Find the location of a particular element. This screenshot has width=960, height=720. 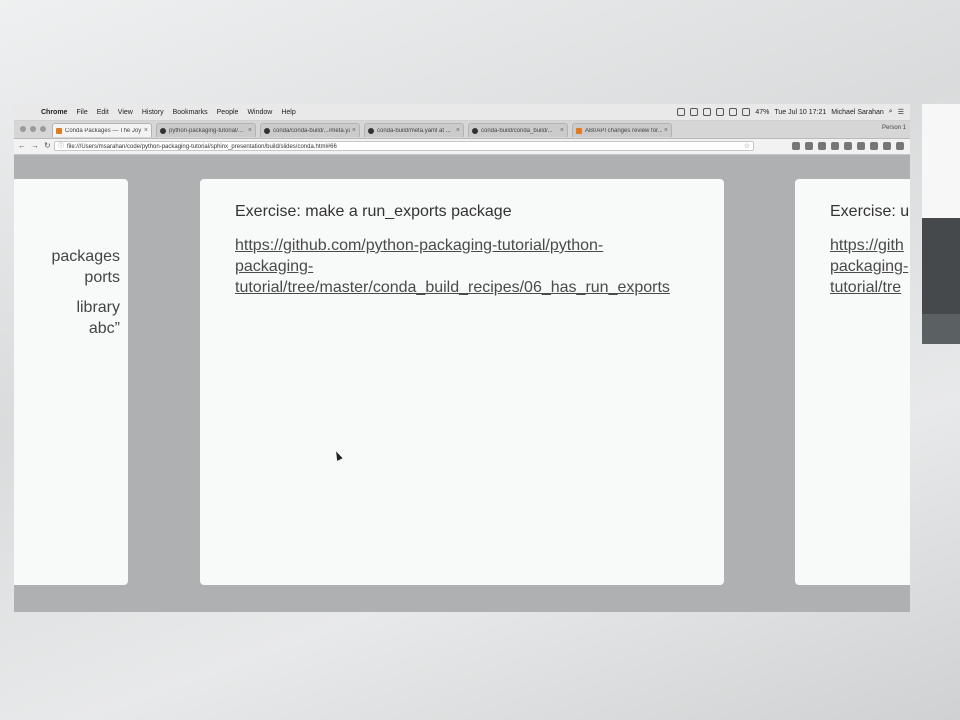

minimize-window-icon is located at coordinates (33, 129).